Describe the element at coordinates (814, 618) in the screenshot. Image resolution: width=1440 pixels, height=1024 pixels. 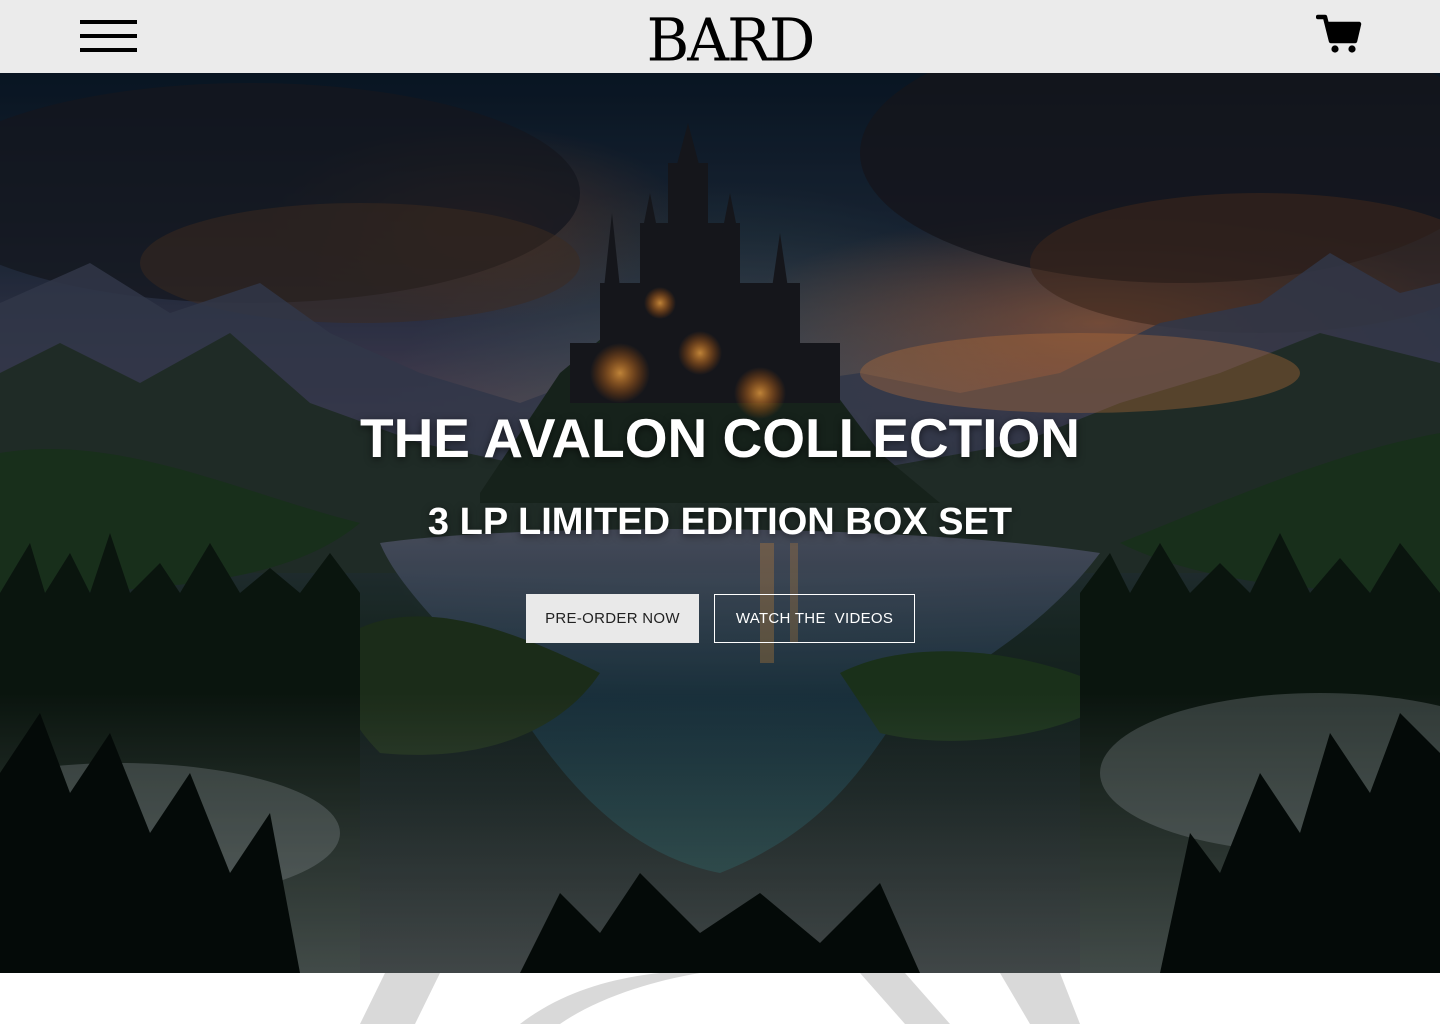
I see `watch-videos-button: WATCH THE VIDEOS` at that location.